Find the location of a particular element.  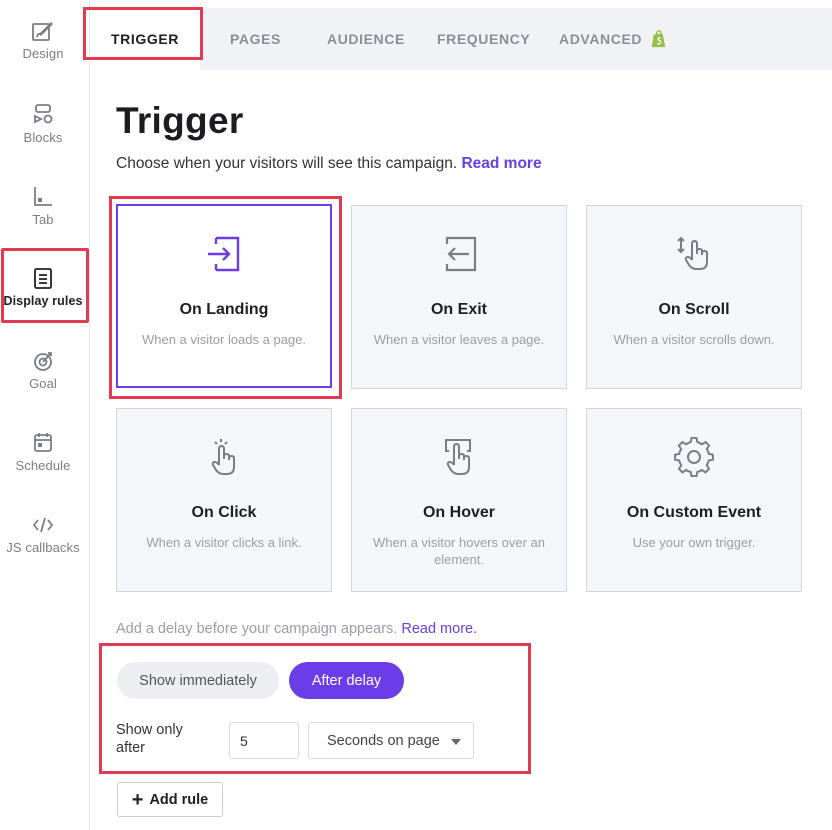

code-icon is located at coordinates (43, 525).